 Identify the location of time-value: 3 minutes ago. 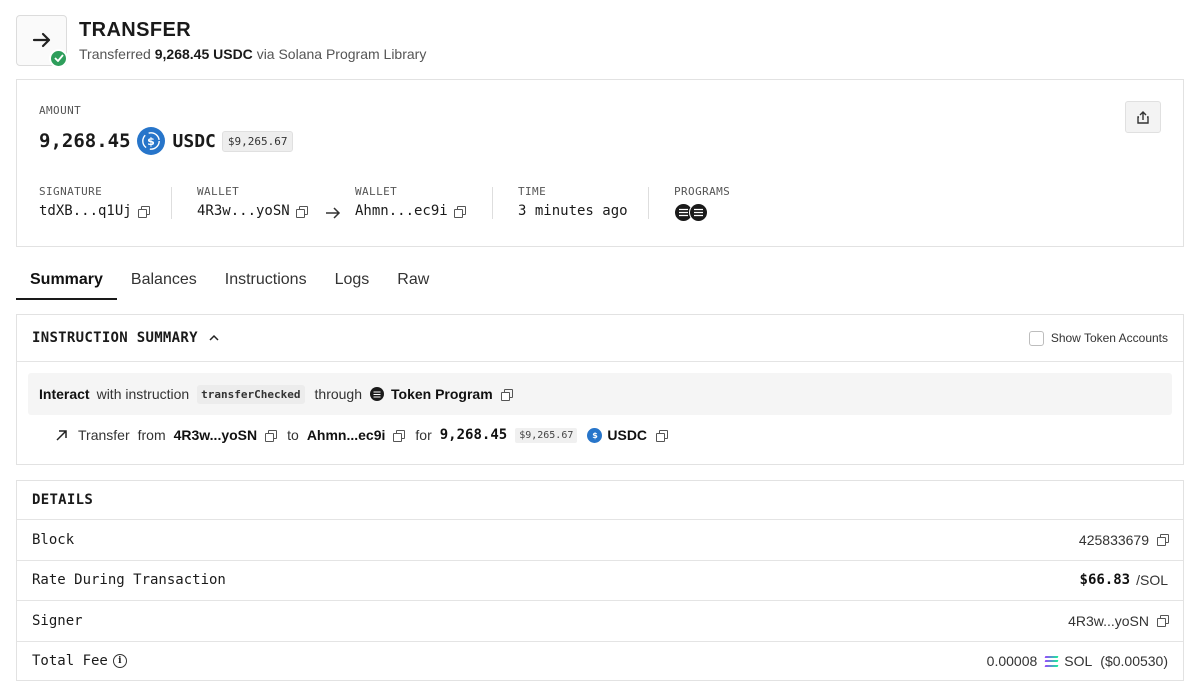
(573, 211).